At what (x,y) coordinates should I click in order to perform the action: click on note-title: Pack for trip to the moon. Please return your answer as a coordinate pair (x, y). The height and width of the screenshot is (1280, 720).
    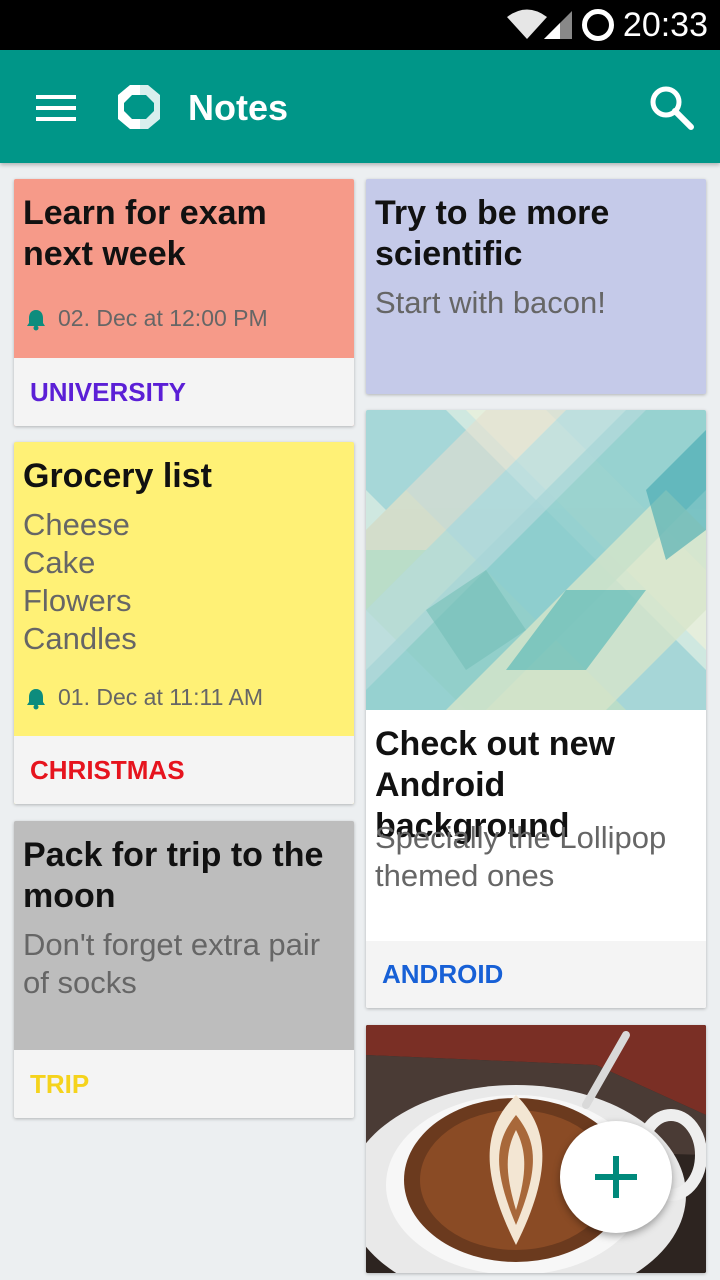
    Looking at the image, I should click on (173, 875).